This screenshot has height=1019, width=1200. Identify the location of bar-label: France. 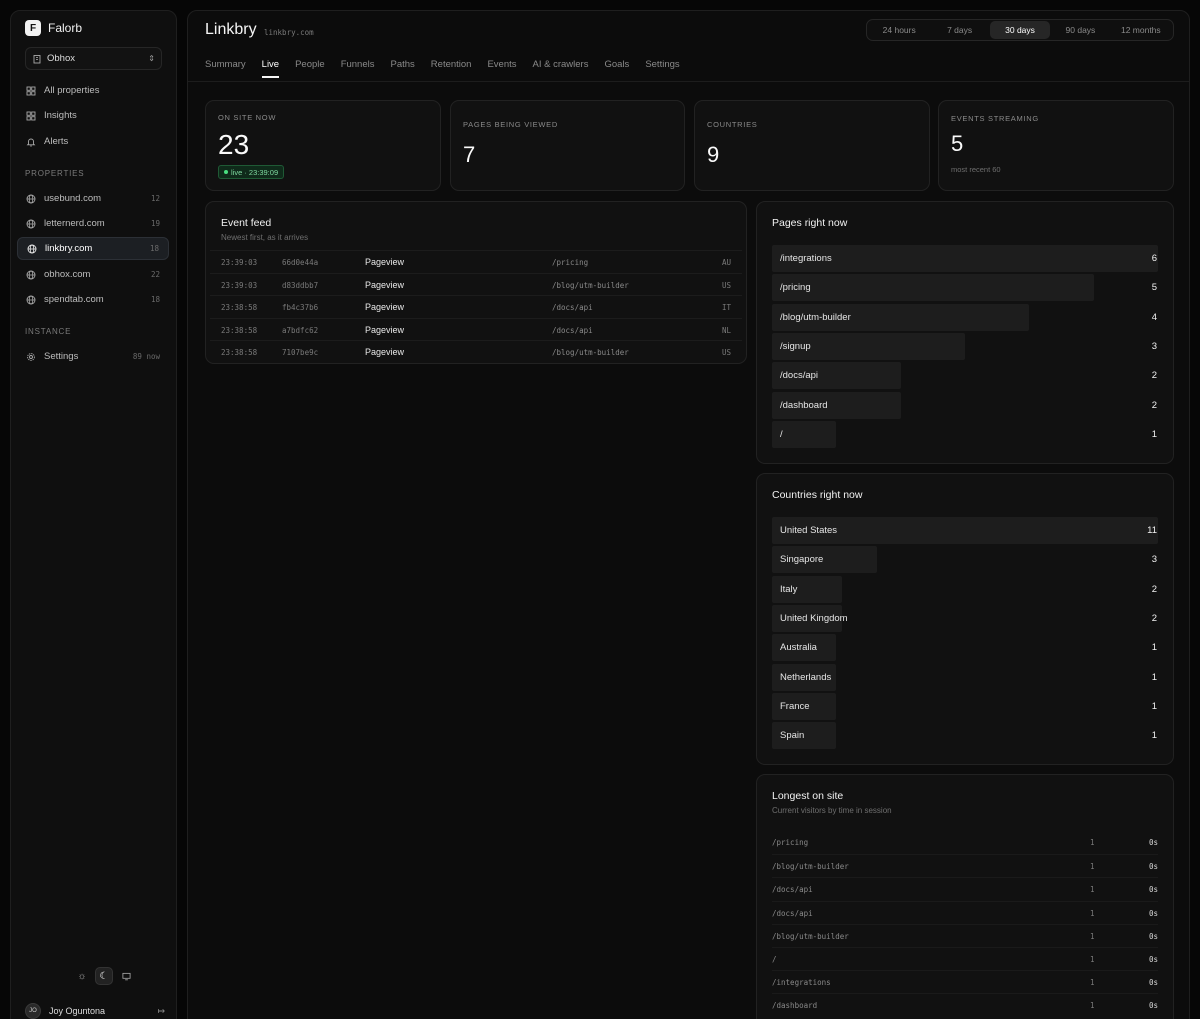
(795, 706).